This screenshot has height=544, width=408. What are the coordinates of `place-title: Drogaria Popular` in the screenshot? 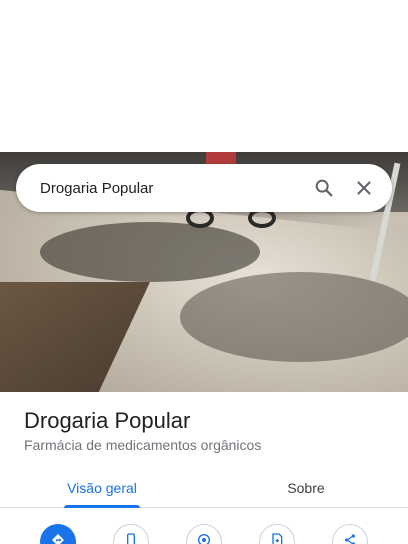 It's located at (107, 420).